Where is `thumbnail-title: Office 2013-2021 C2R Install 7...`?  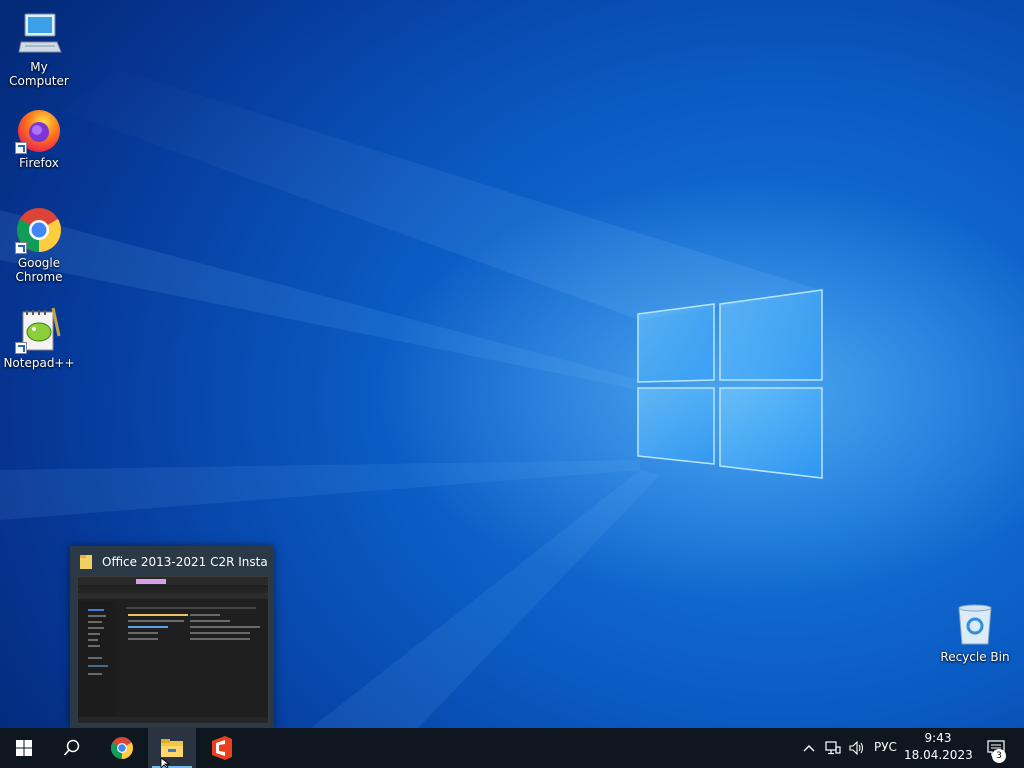
thumbnail-title: Office 2013-2021 C2R Install 7... is located at coordinates (173, 561).